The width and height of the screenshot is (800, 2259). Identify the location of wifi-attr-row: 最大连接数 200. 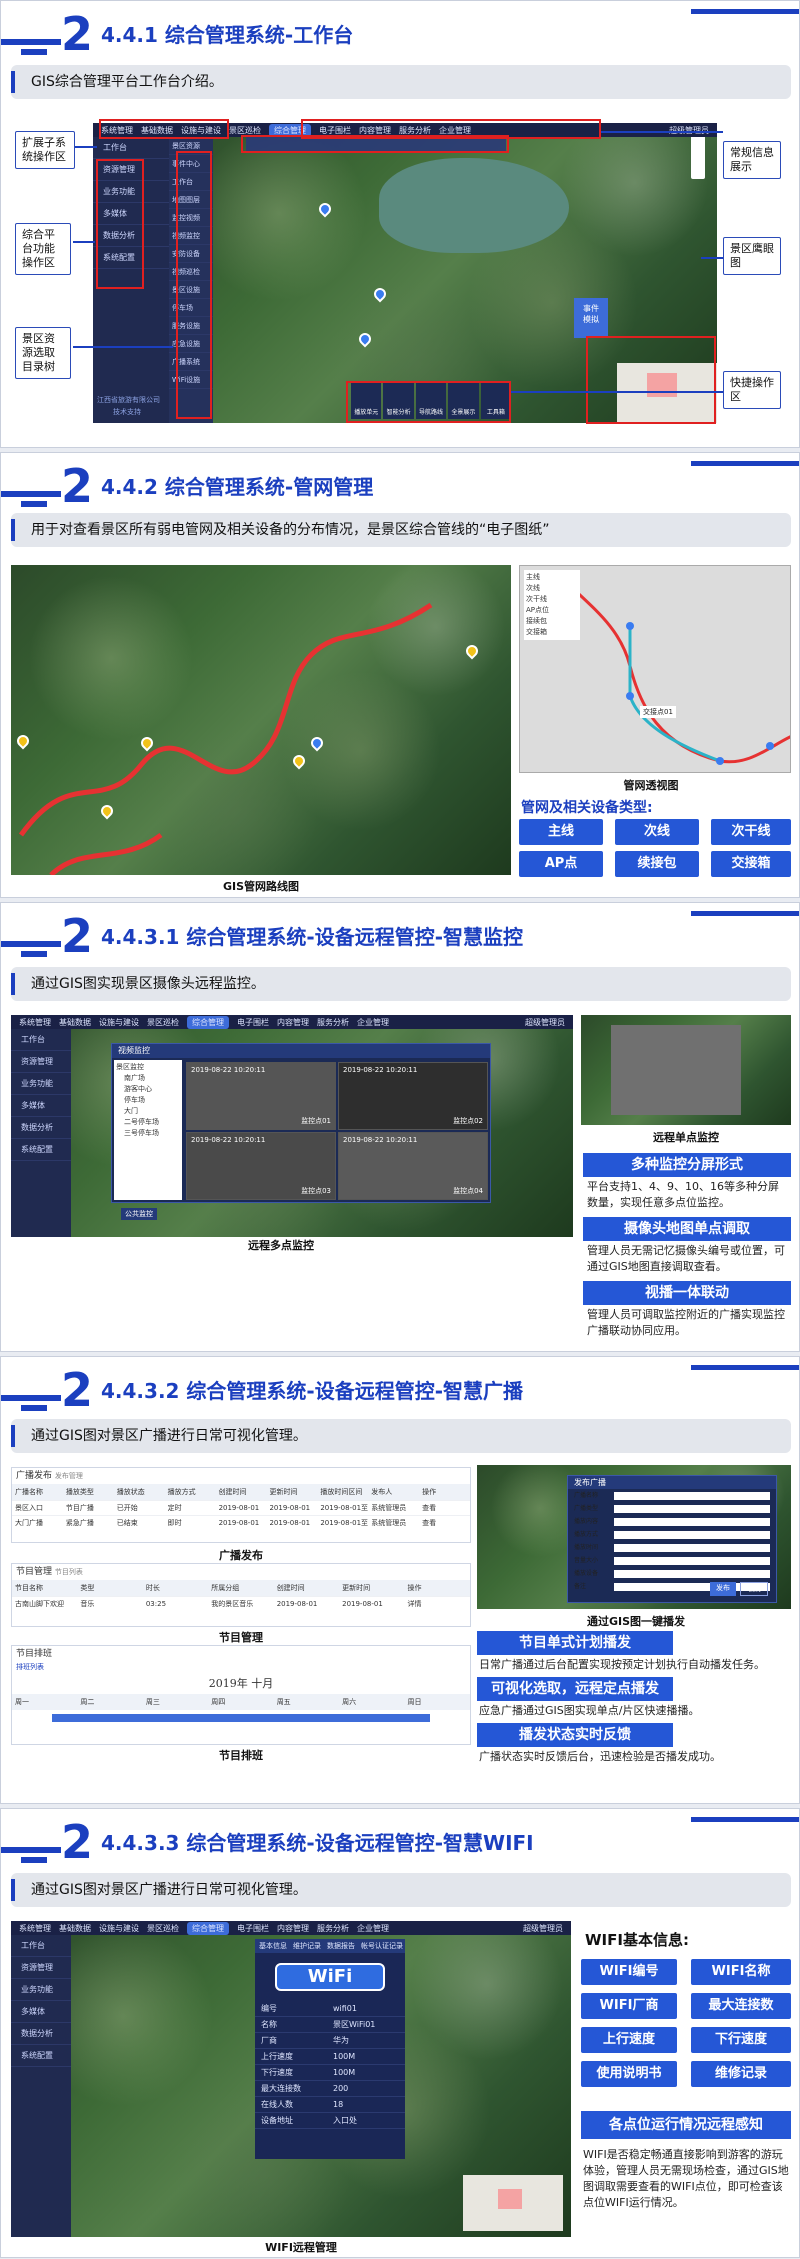
(330, 2089).